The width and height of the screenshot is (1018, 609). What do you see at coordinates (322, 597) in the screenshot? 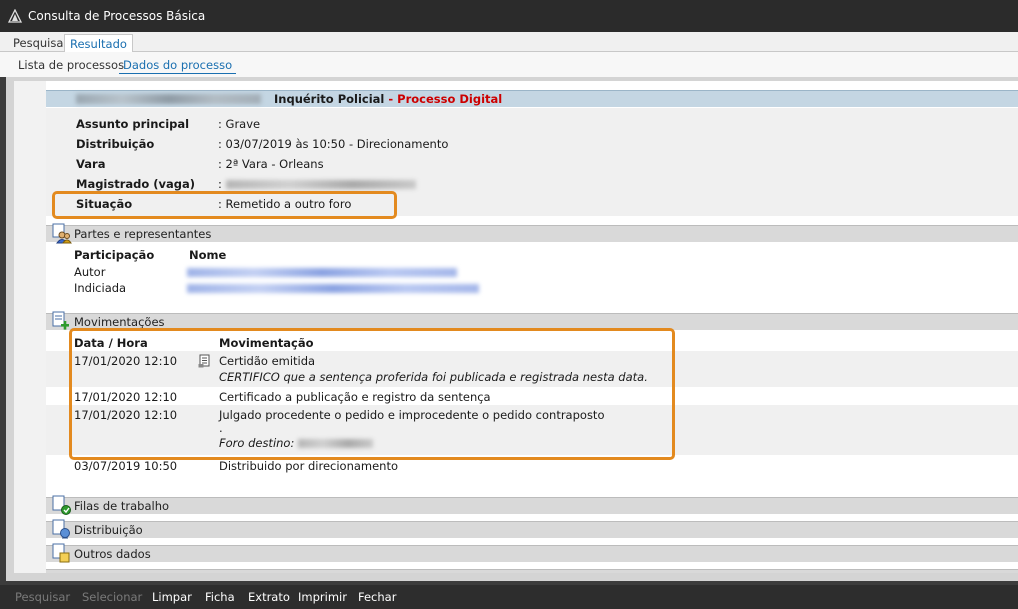
I see `imprimir-button: Imprimir` at bounding box center [322, 597].